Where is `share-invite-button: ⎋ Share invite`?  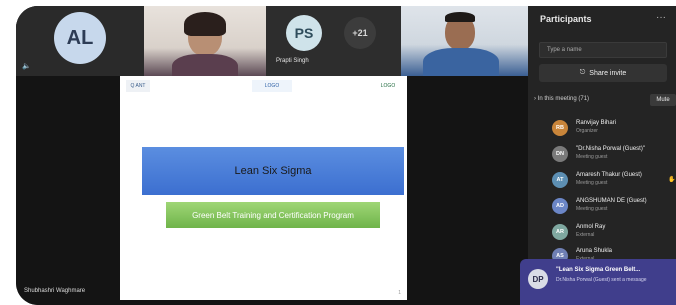 share-invite-button: ⎋ Share invite is located at coordinates (603, 73).